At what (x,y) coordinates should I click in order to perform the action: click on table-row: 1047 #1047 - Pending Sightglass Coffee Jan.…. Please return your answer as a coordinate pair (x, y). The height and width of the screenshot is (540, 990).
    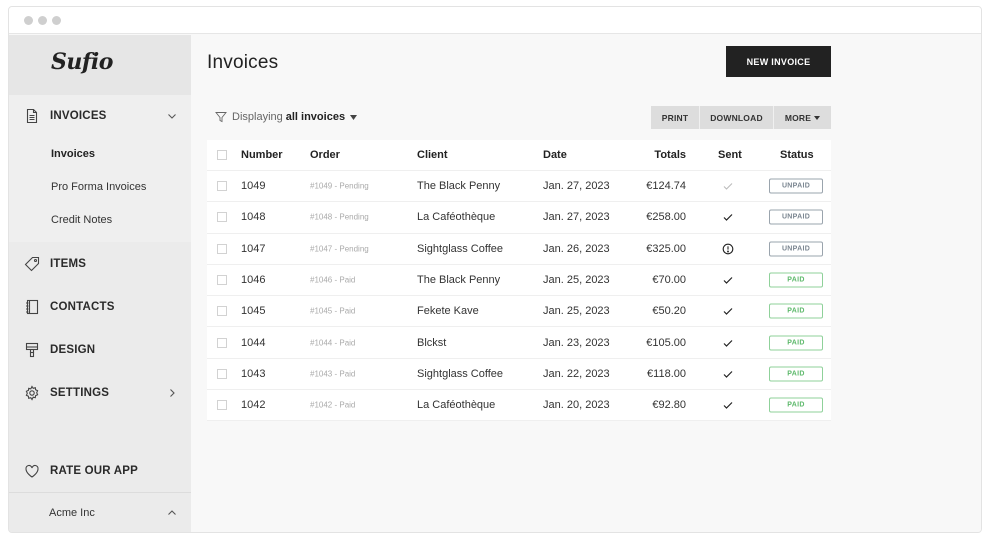
    Looking at the image, I should click on (519, 249).